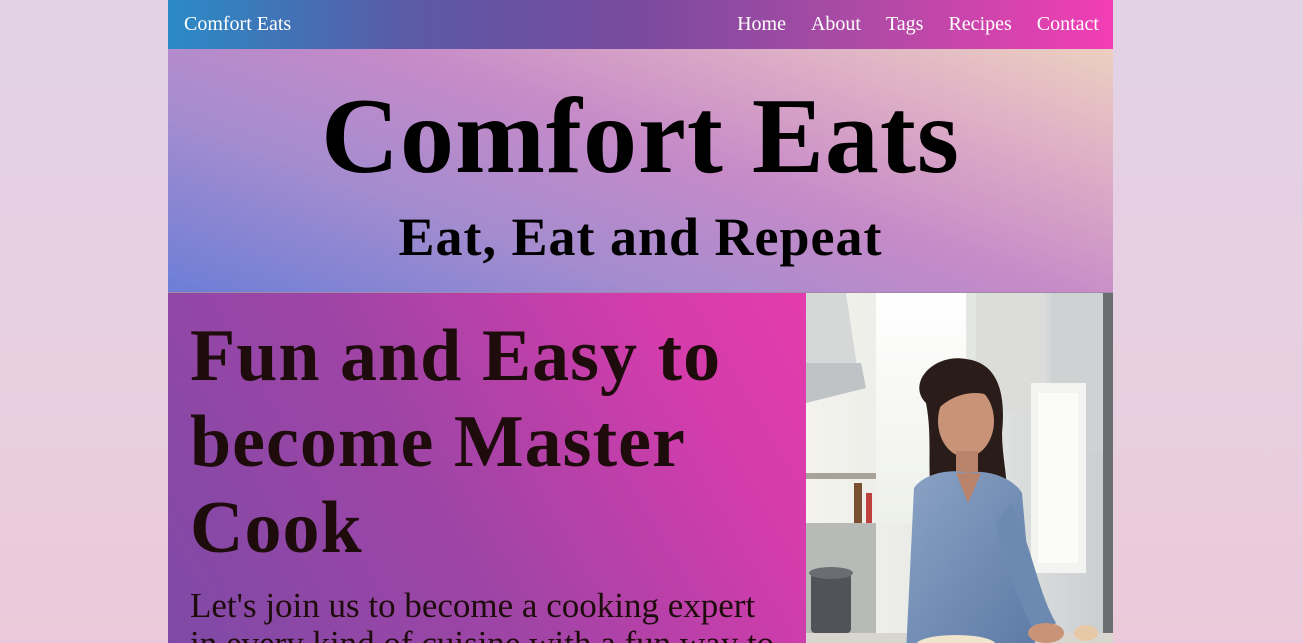 This screenshot has height=643, width=1303. I want to click on nav-link-recipes: Recipes, so click(979, 24).